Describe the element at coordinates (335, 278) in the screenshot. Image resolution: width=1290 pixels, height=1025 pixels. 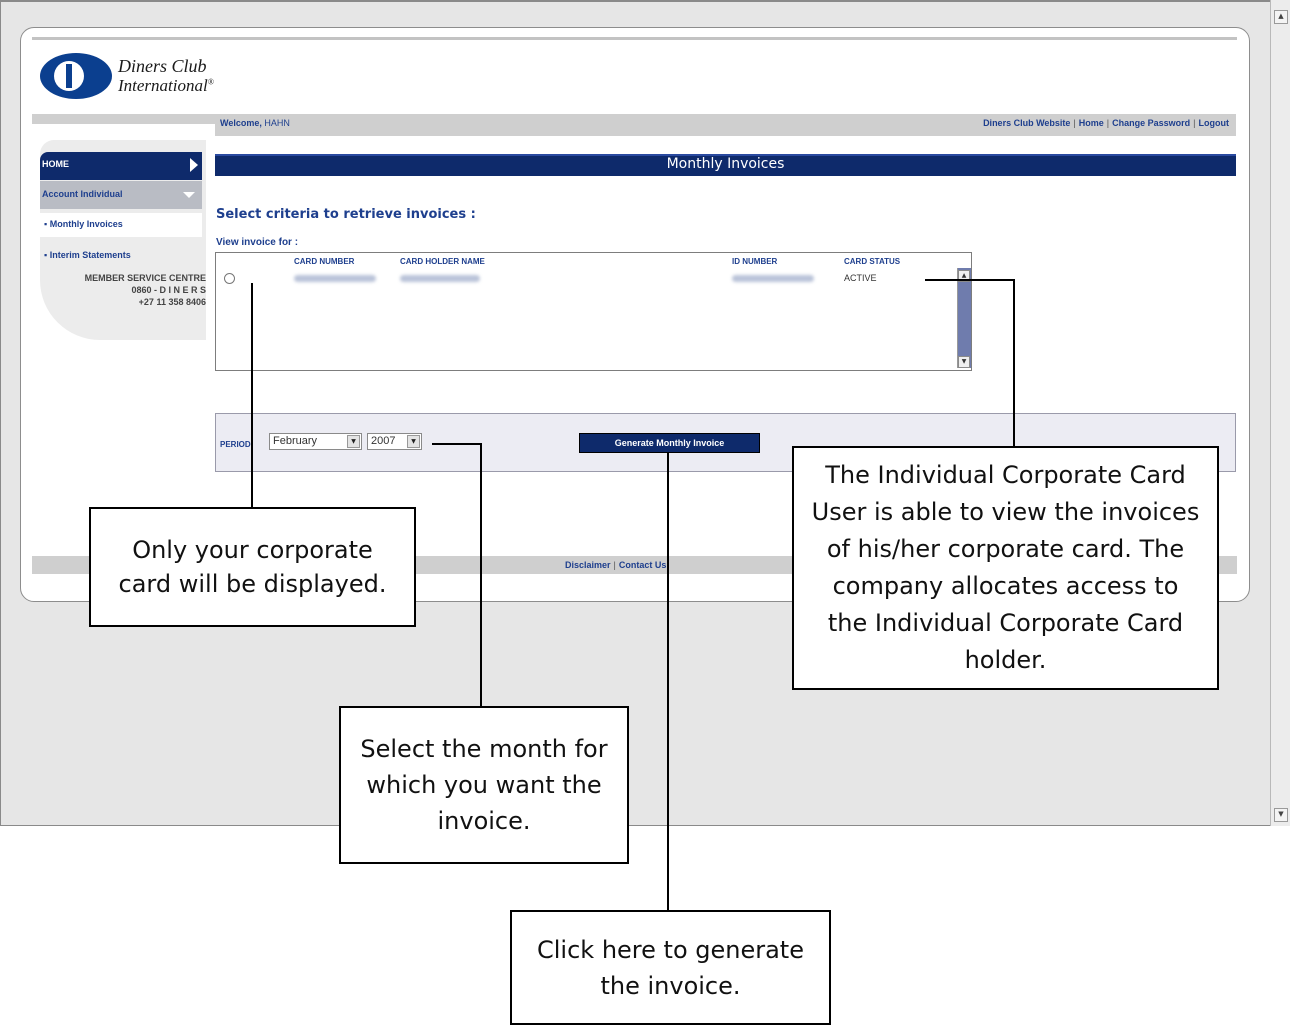
I see `card-number-redacted` at that location.